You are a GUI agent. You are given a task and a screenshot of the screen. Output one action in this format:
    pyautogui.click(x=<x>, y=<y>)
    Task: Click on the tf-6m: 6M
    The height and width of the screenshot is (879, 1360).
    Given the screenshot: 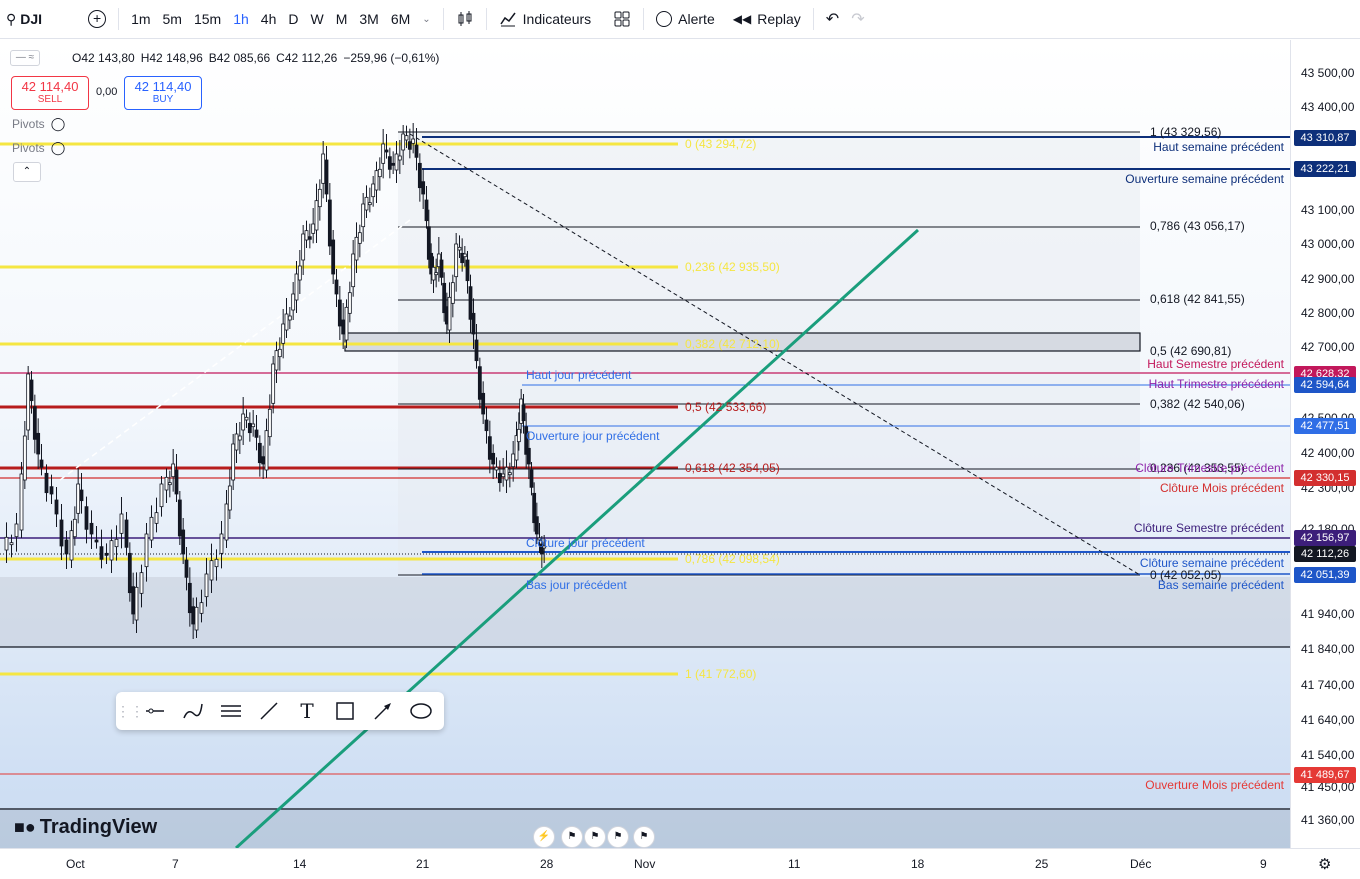 What is the action you would take?
    pyautogui.click(x=400, y=19)
    